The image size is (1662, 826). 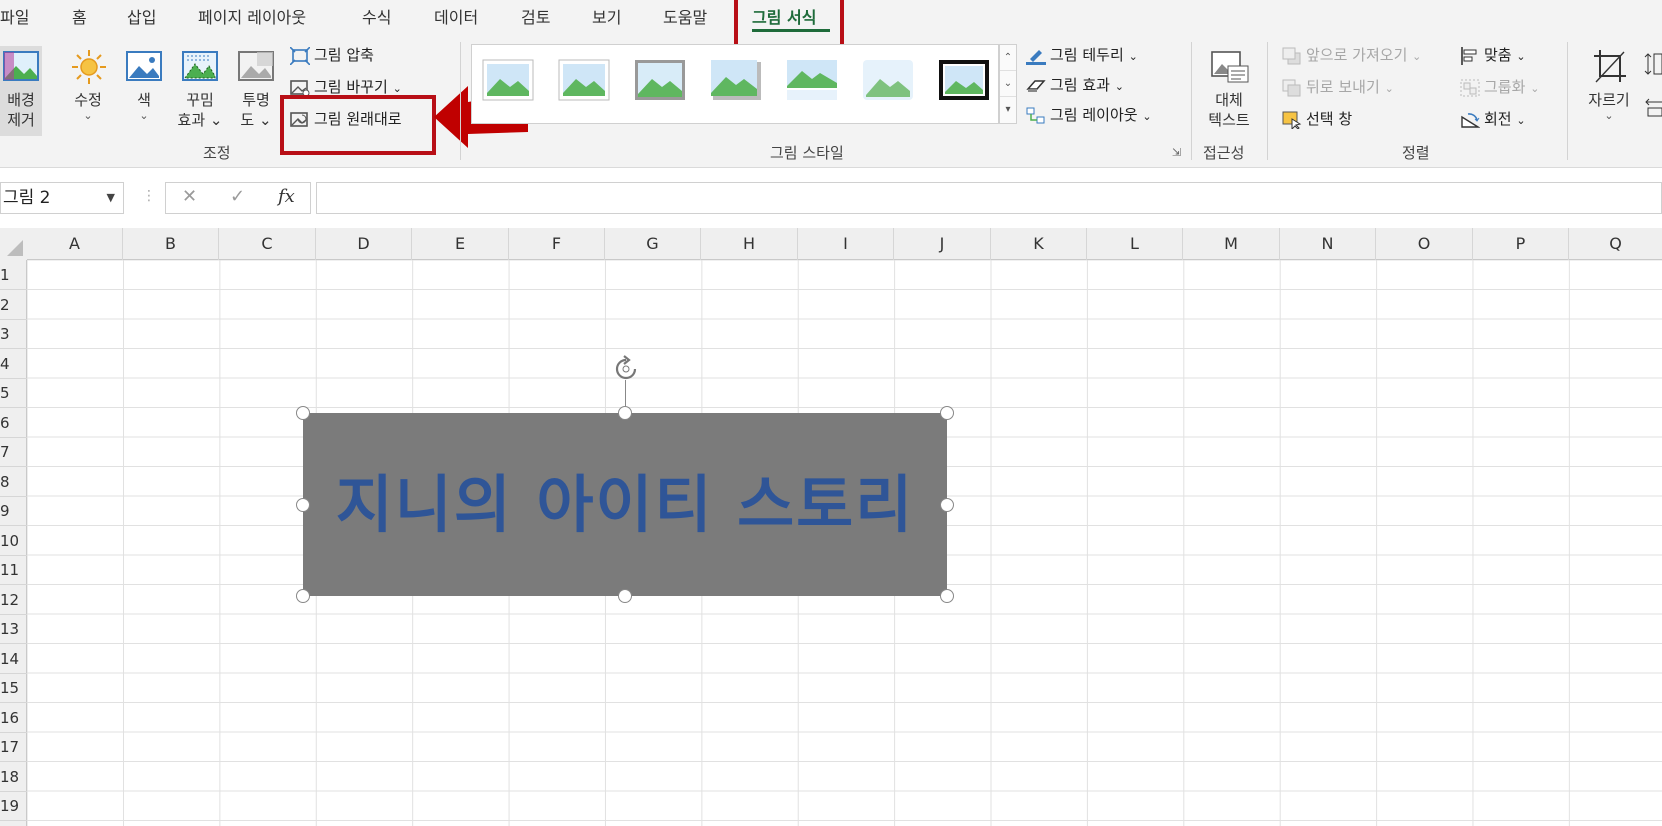 I want to click on compress-icon, so click(x=300, y=55).